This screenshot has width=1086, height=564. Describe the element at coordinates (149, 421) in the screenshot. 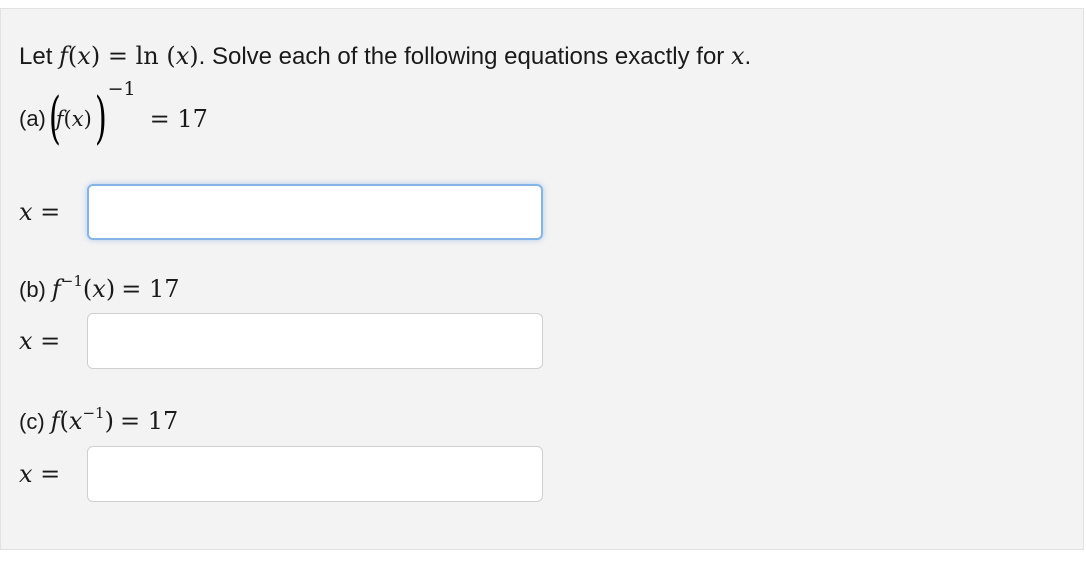

I see `part-c-rhs: = 17` at that location.